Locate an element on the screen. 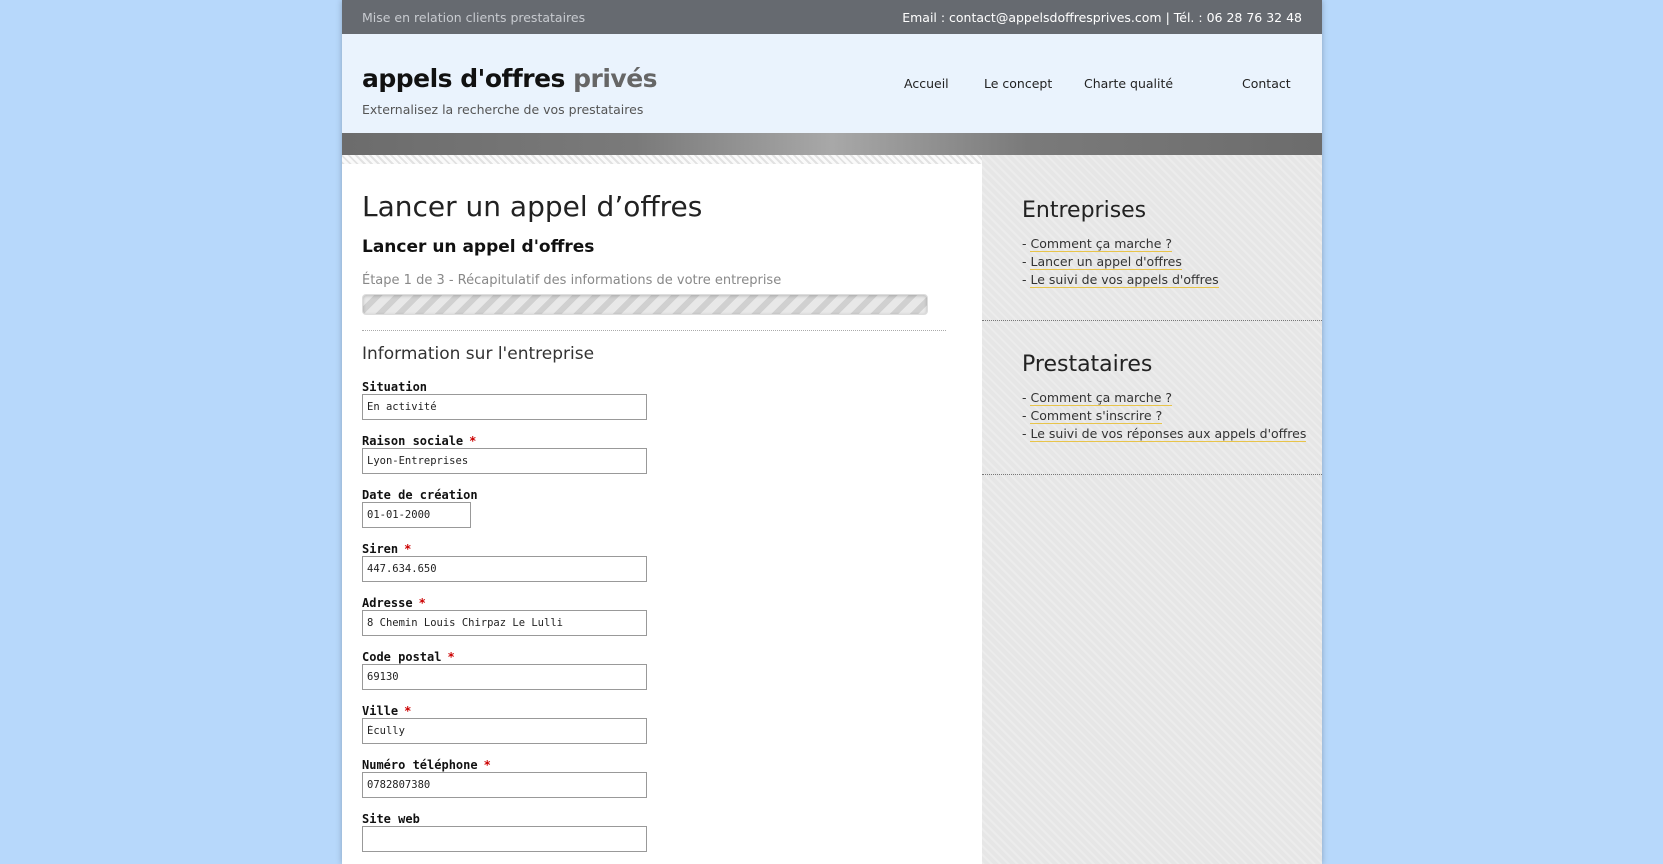 The width and height of the screenshot is (1663, 864). form-title: Lancer un appel d'offres is located at coordinates (478, 247).